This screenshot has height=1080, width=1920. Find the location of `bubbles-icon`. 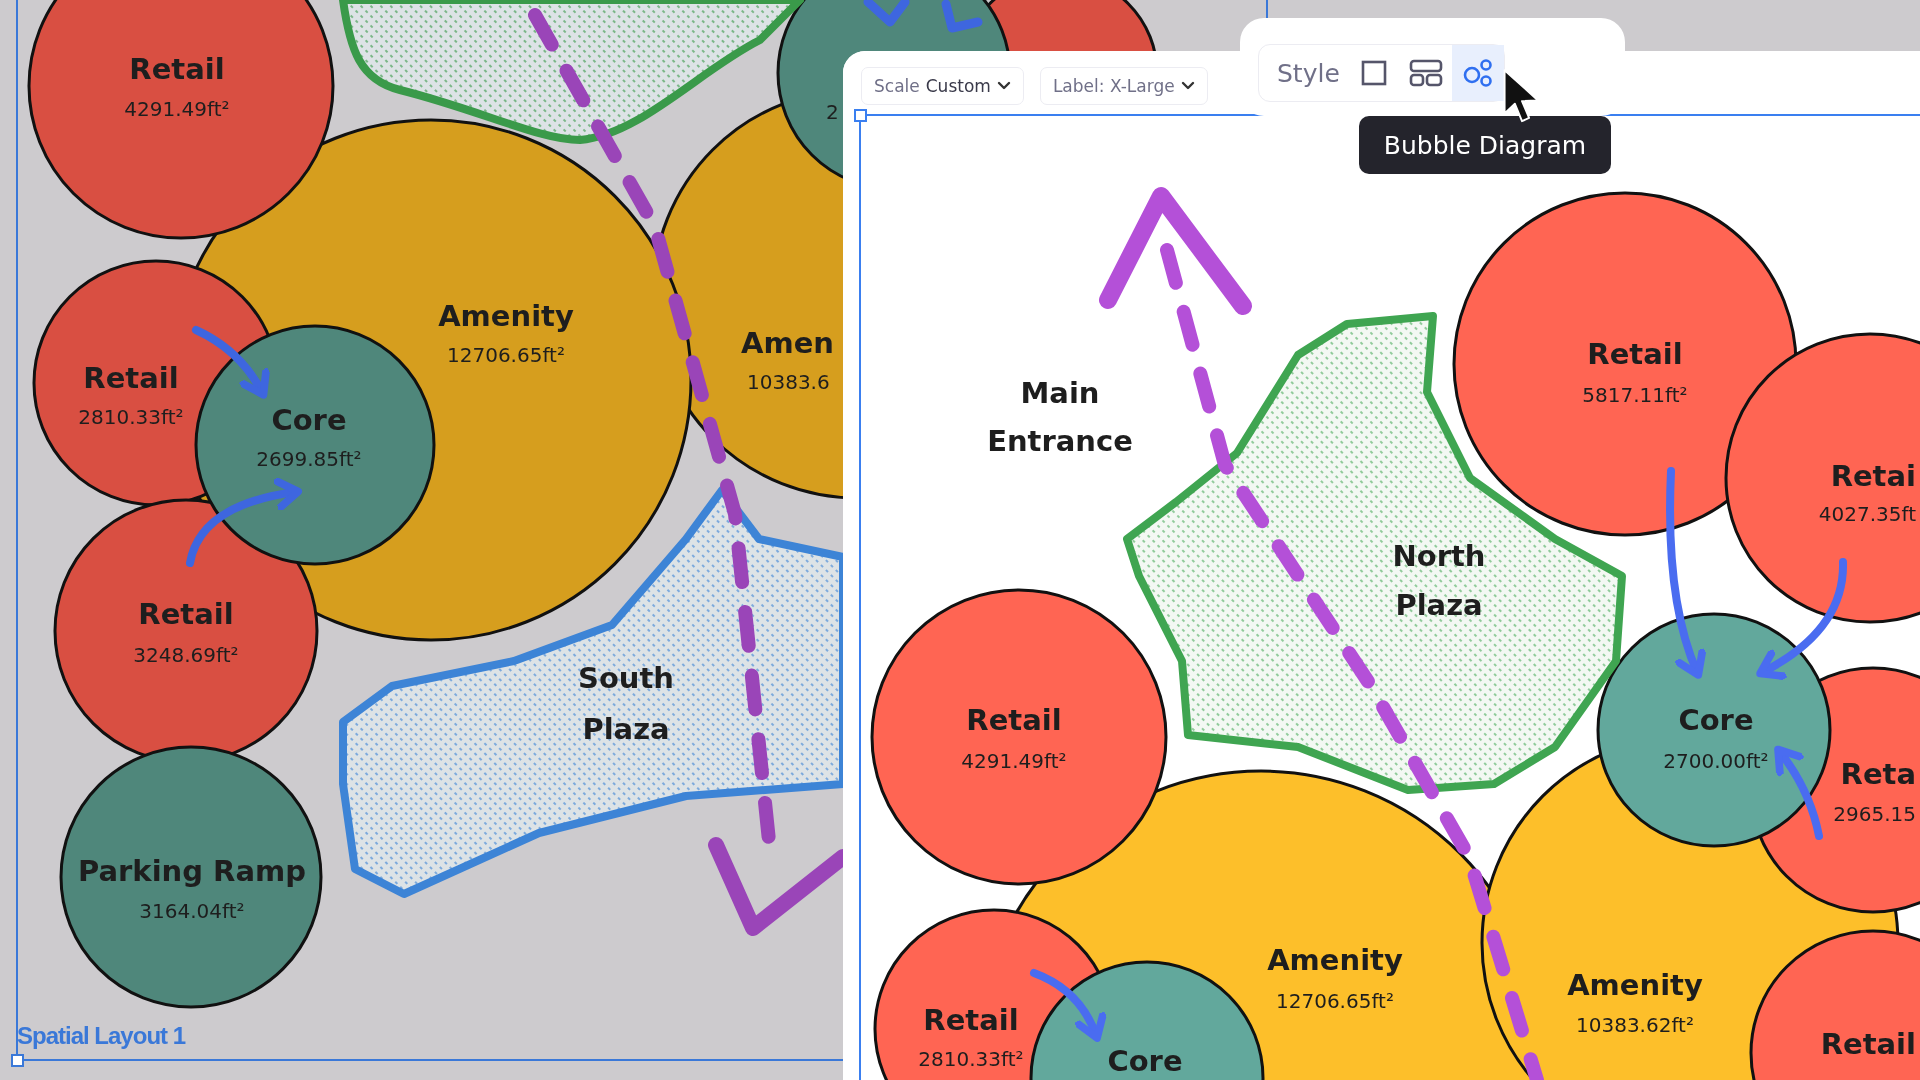

bubbles-icon is located at coordinates (1477, 73).